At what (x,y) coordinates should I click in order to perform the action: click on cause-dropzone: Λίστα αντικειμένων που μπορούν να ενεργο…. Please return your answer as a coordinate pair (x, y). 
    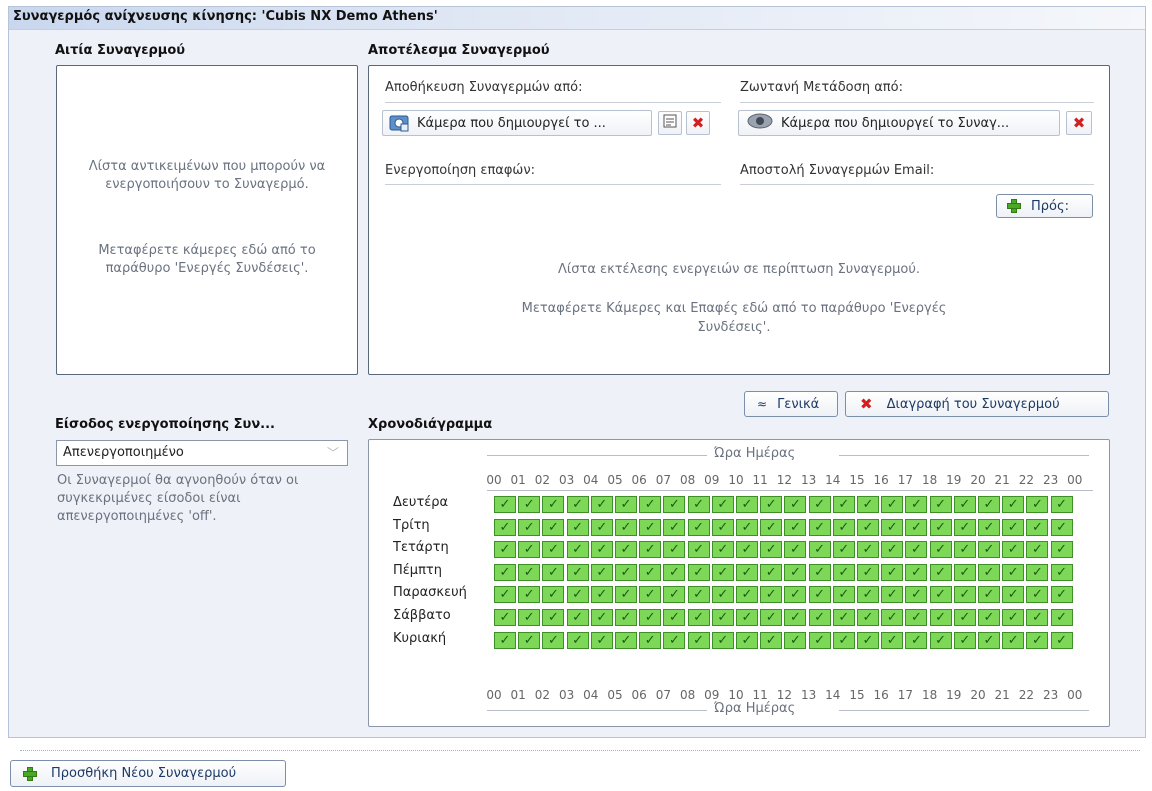
    Looking at the image, I should click on (207, 220).